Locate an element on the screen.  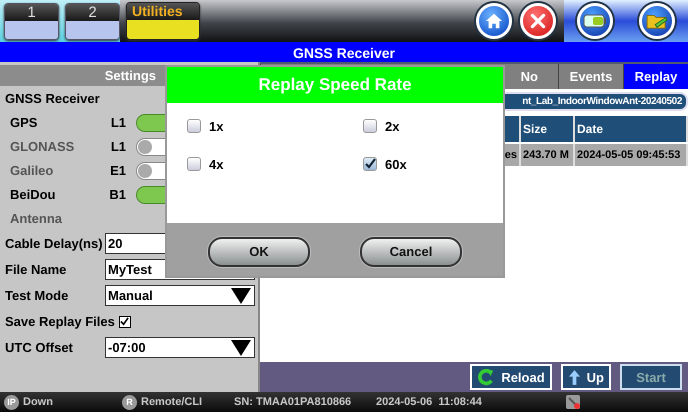
field-label: UTC Offset is located at coordinates (39, 347).